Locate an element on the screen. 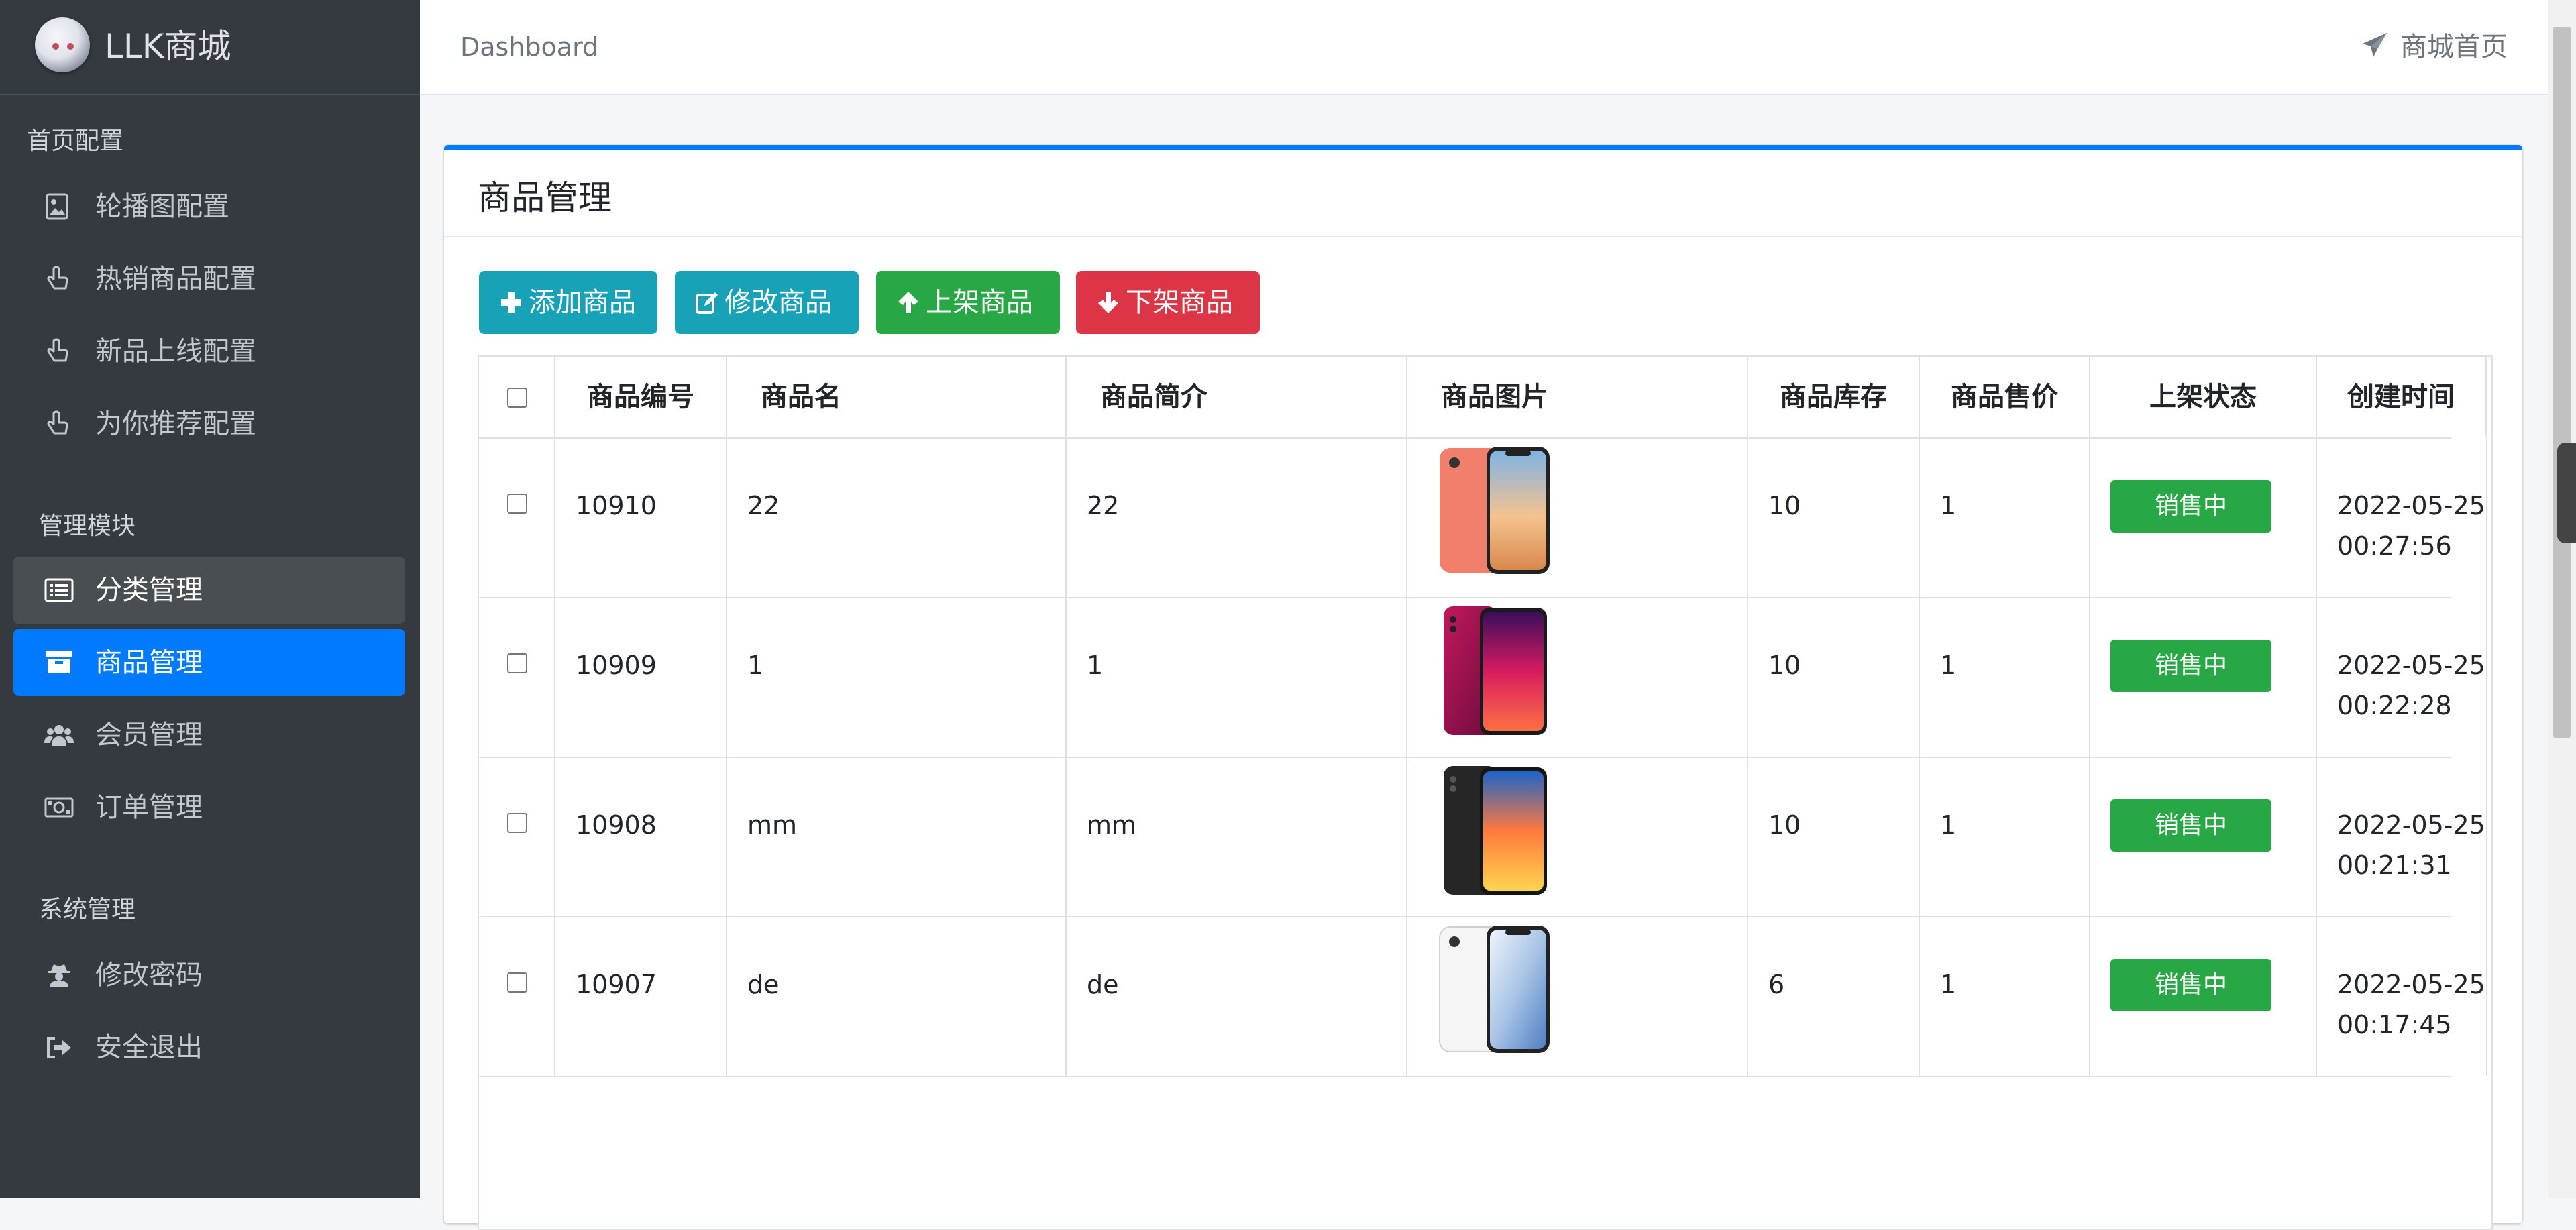 This screenshot has height=1230, width=2576. sidebar-item-label: 为你推荐配置 is located at coordinates (175, 423).